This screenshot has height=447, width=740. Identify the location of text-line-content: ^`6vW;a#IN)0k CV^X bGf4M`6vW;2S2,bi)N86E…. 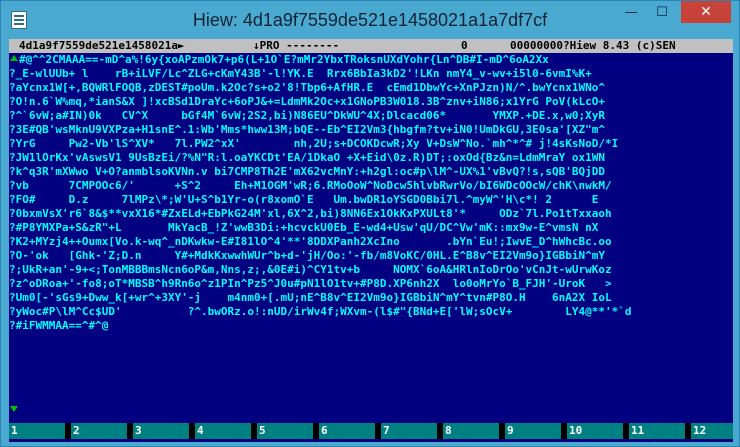
(310, 115).